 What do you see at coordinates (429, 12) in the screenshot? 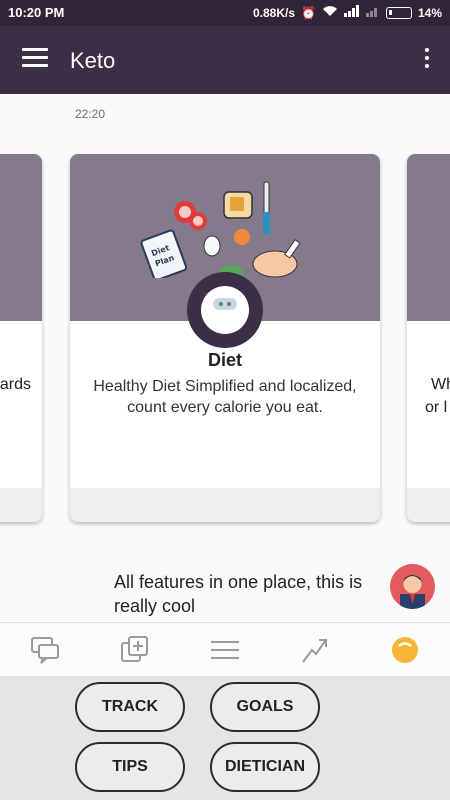
I see `battery-percent: 14%` at bounding box center [429, 12].